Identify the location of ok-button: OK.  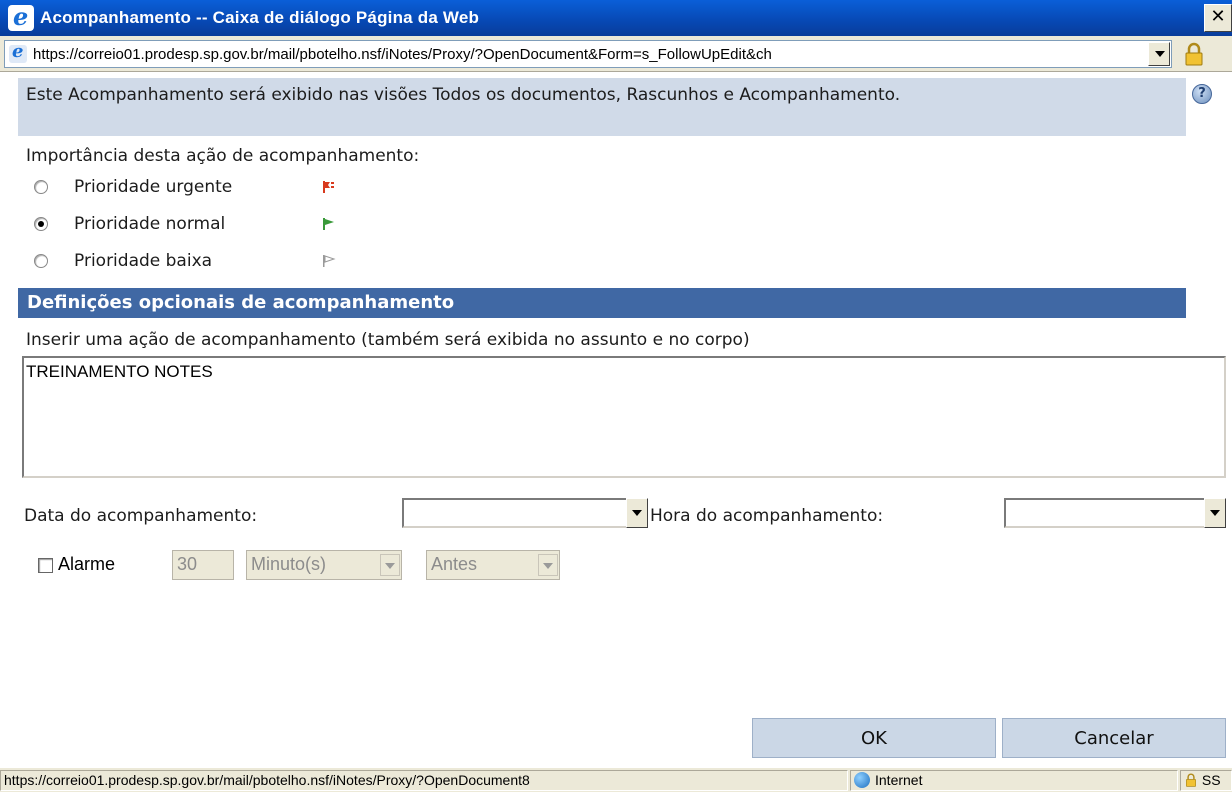
(874, 738).